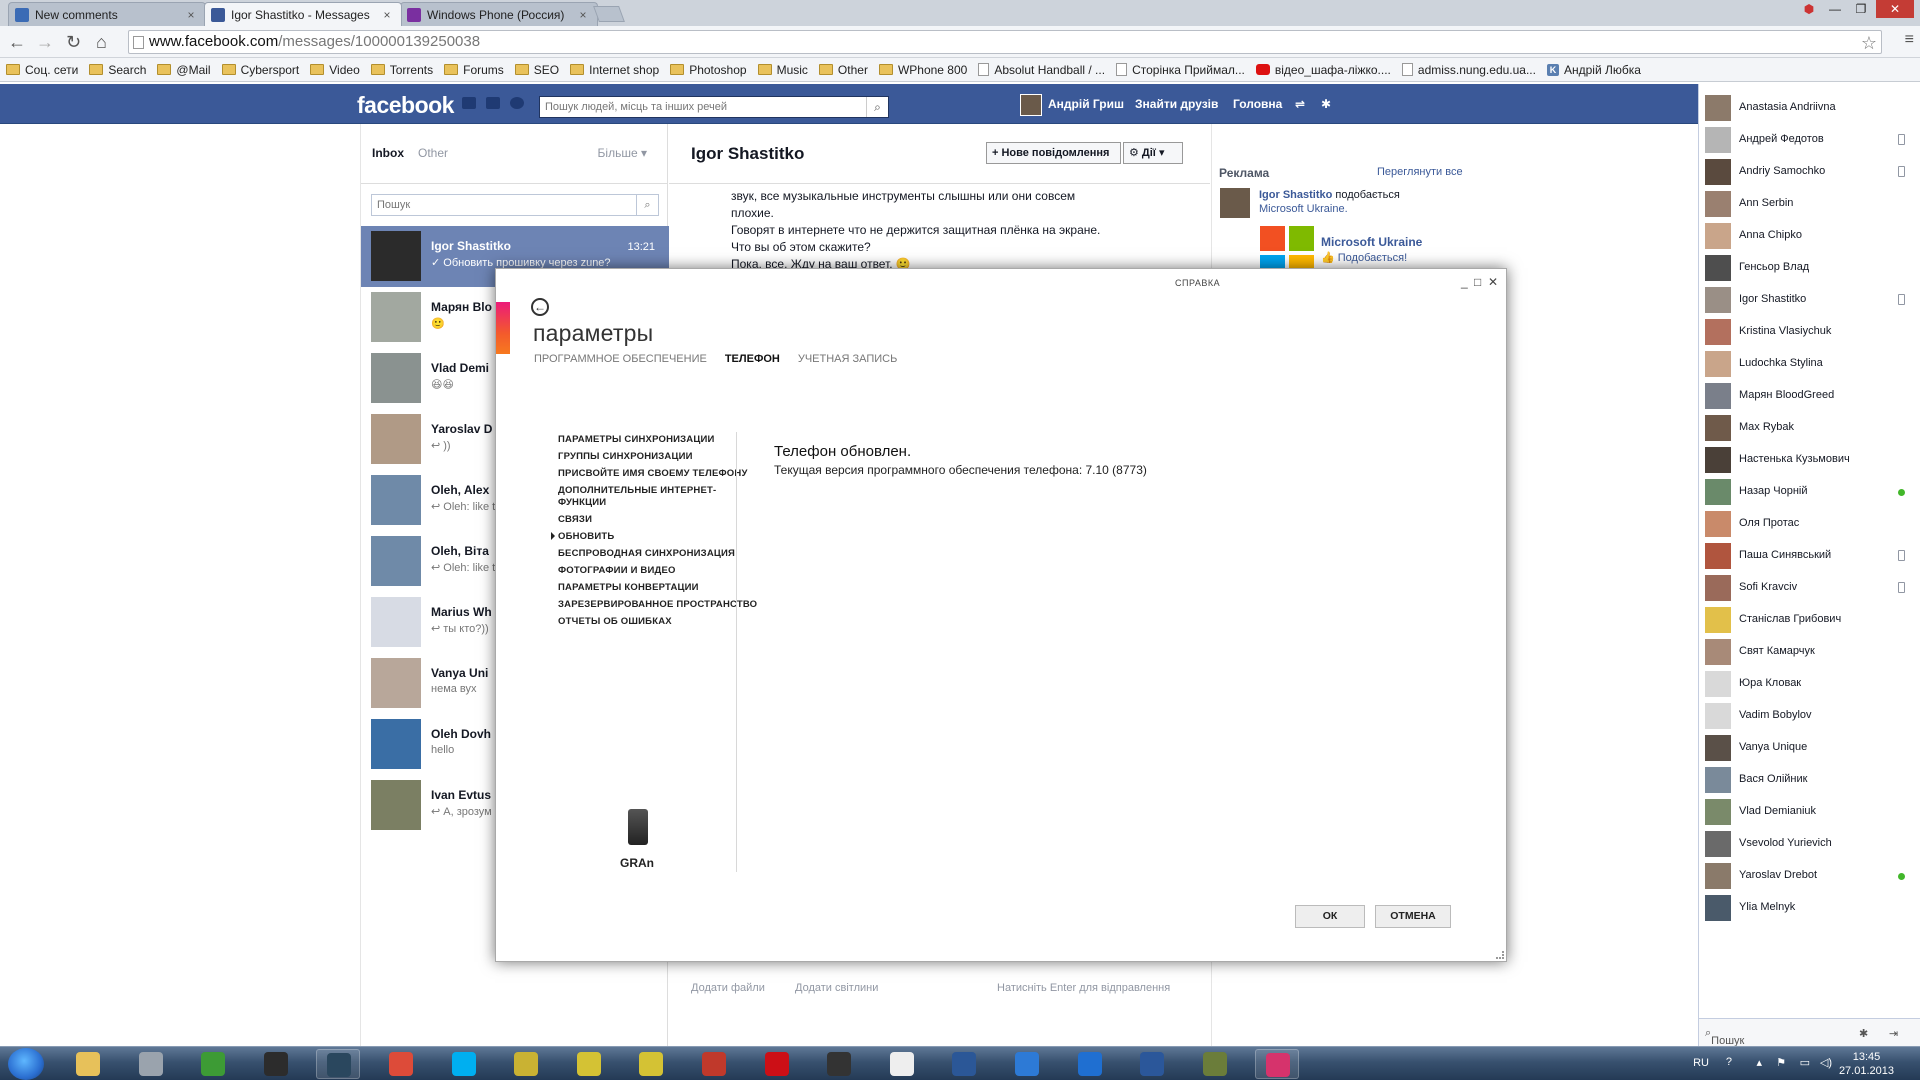 The height and width of the screenshot is (1080, 1920). Describe the element at coordinates (1701, 1063) in the screenshot. I see `language-indicator: RU` at that location.